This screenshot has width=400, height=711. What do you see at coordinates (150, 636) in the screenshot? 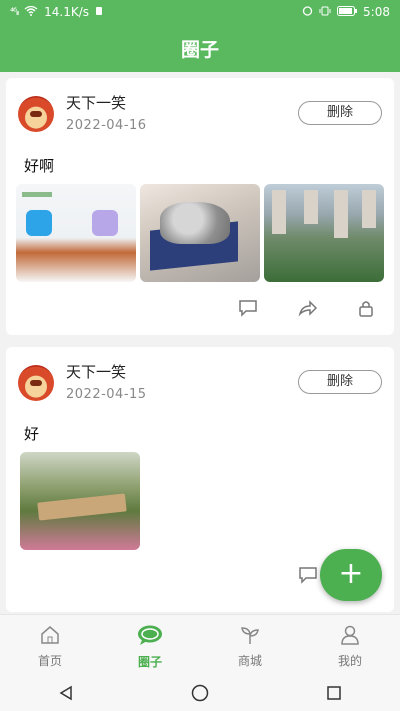
I see `chat-bubble-icon` at bounding box center [150, 636].